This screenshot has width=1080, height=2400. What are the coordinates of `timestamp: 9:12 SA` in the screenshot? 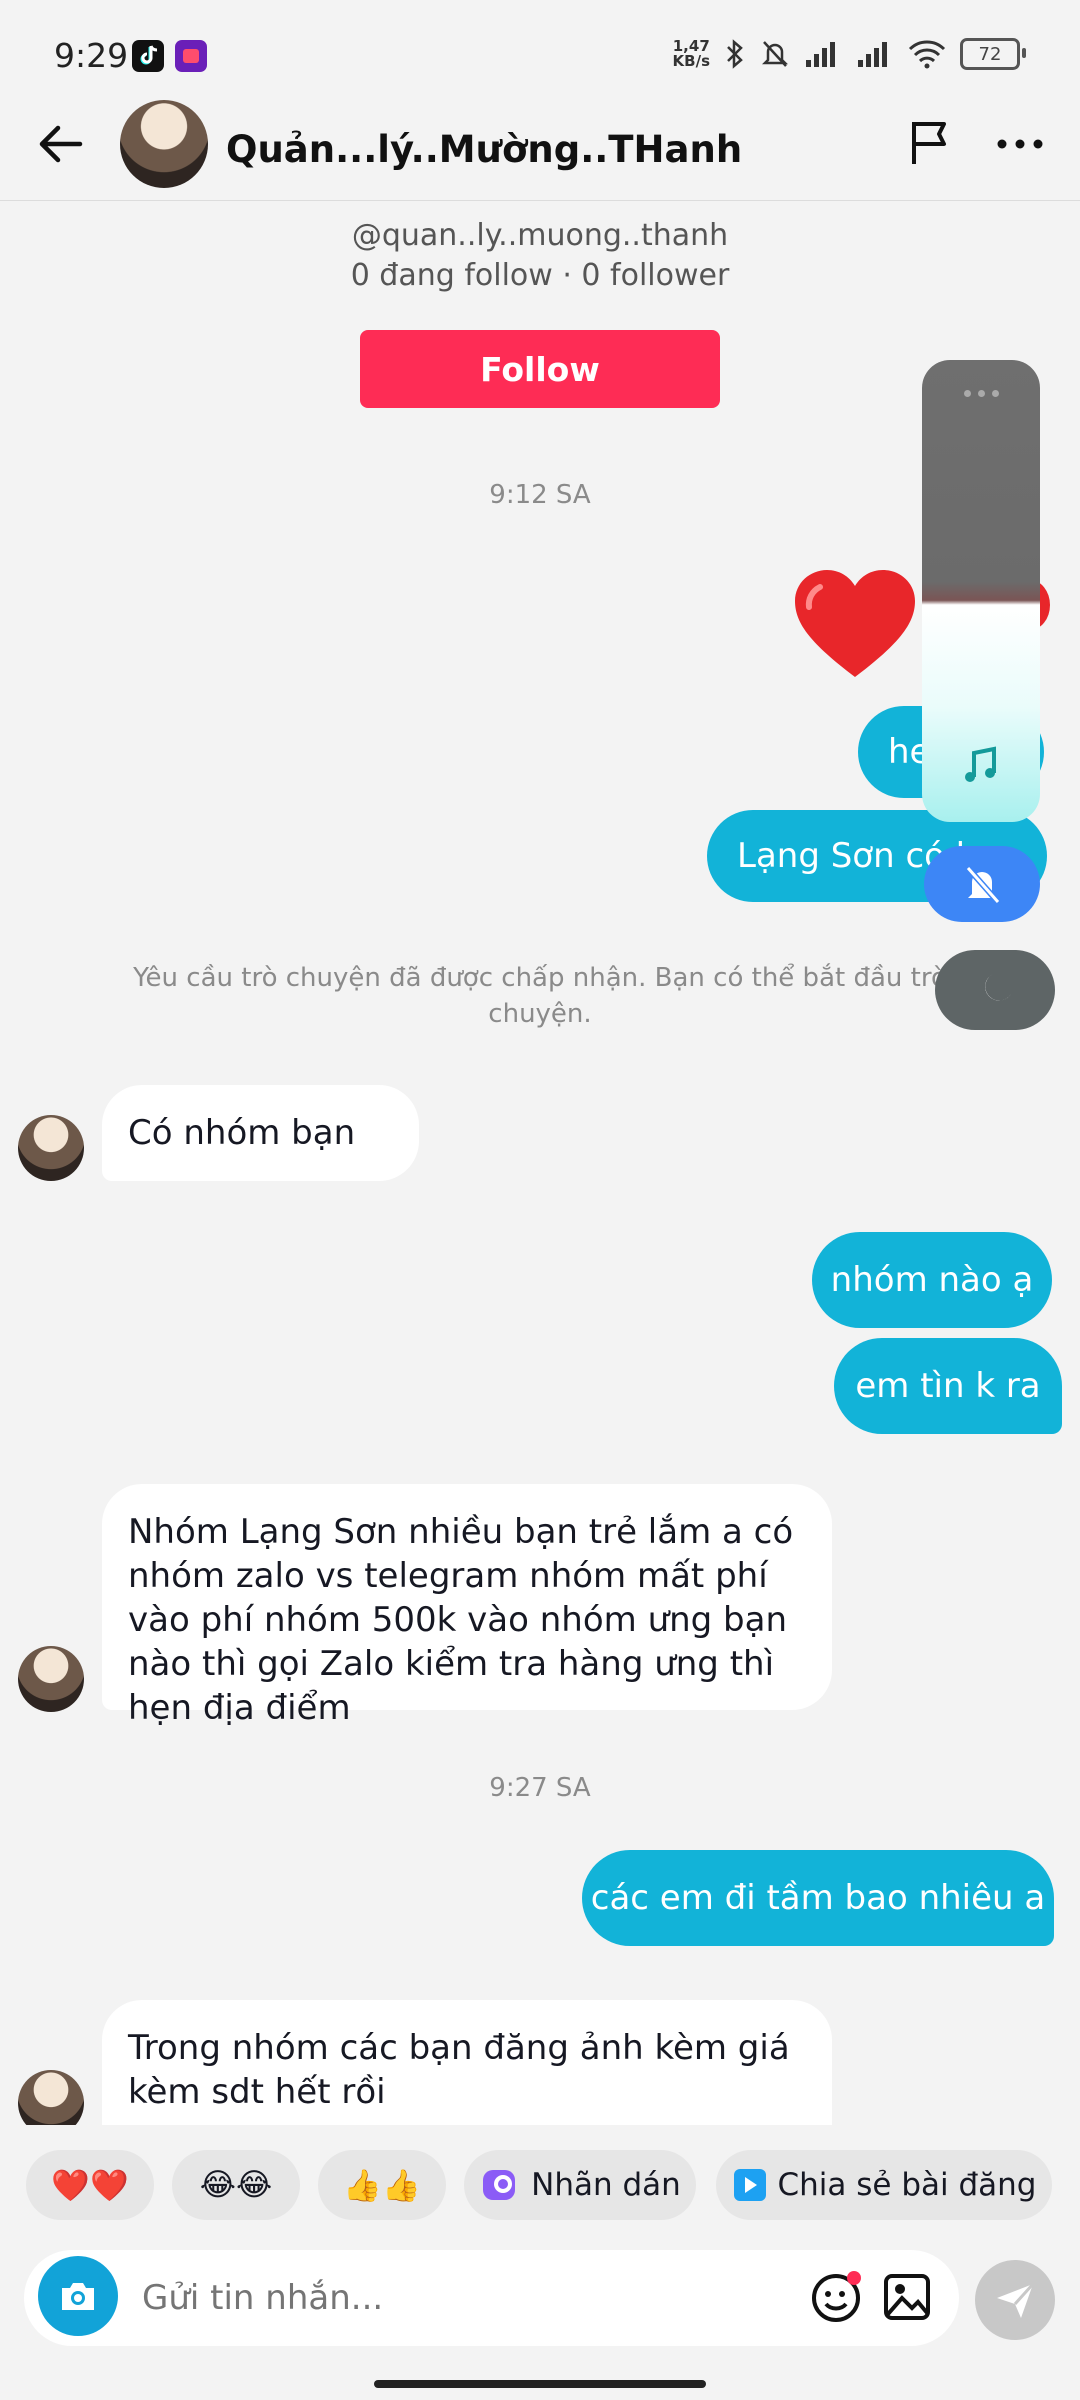 It's located at (540, 495).